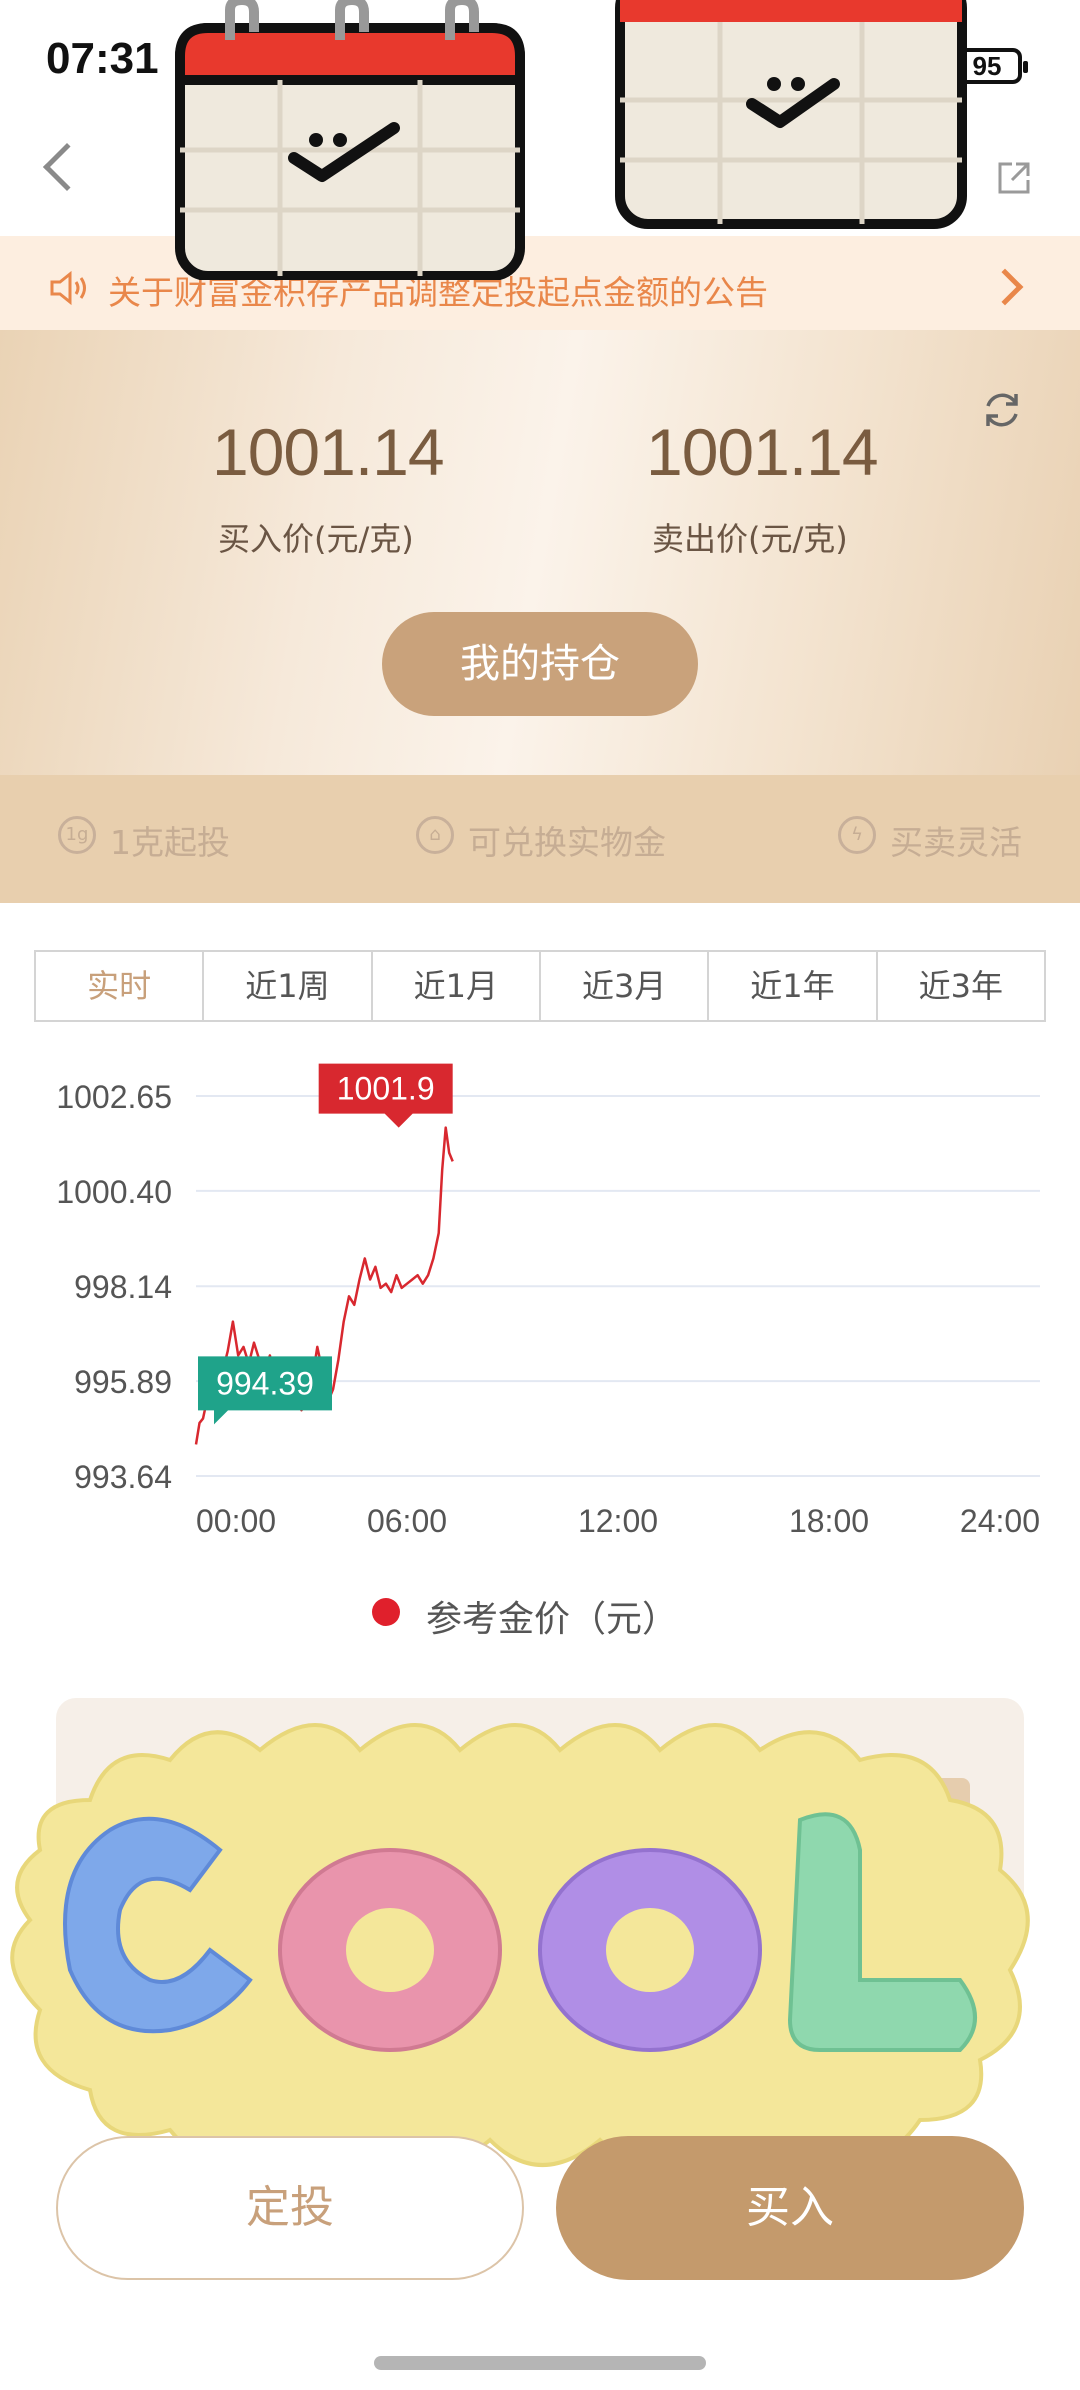  Describe the element at coordinates (750, 539) in the screenshot. I see `sell-price-label: 卖出价(元/克)` at that location.